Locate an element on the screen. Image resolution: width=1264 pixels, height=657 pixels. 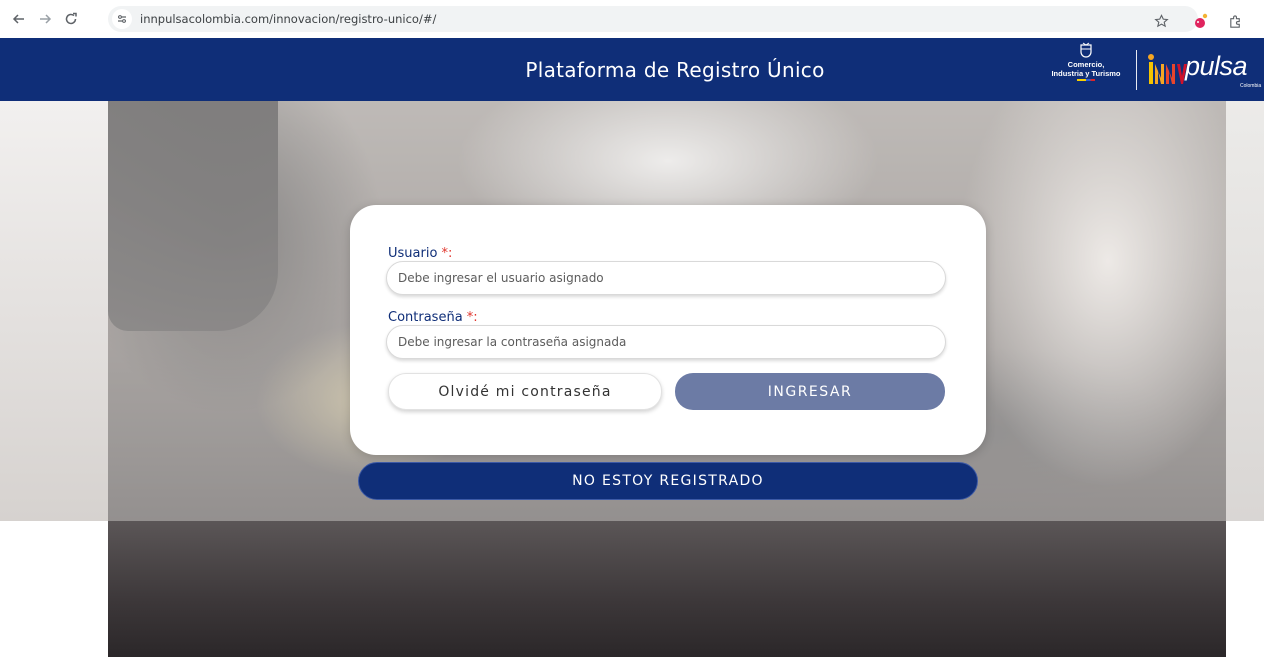
background-left-panel is located at coordinates (54, 311).